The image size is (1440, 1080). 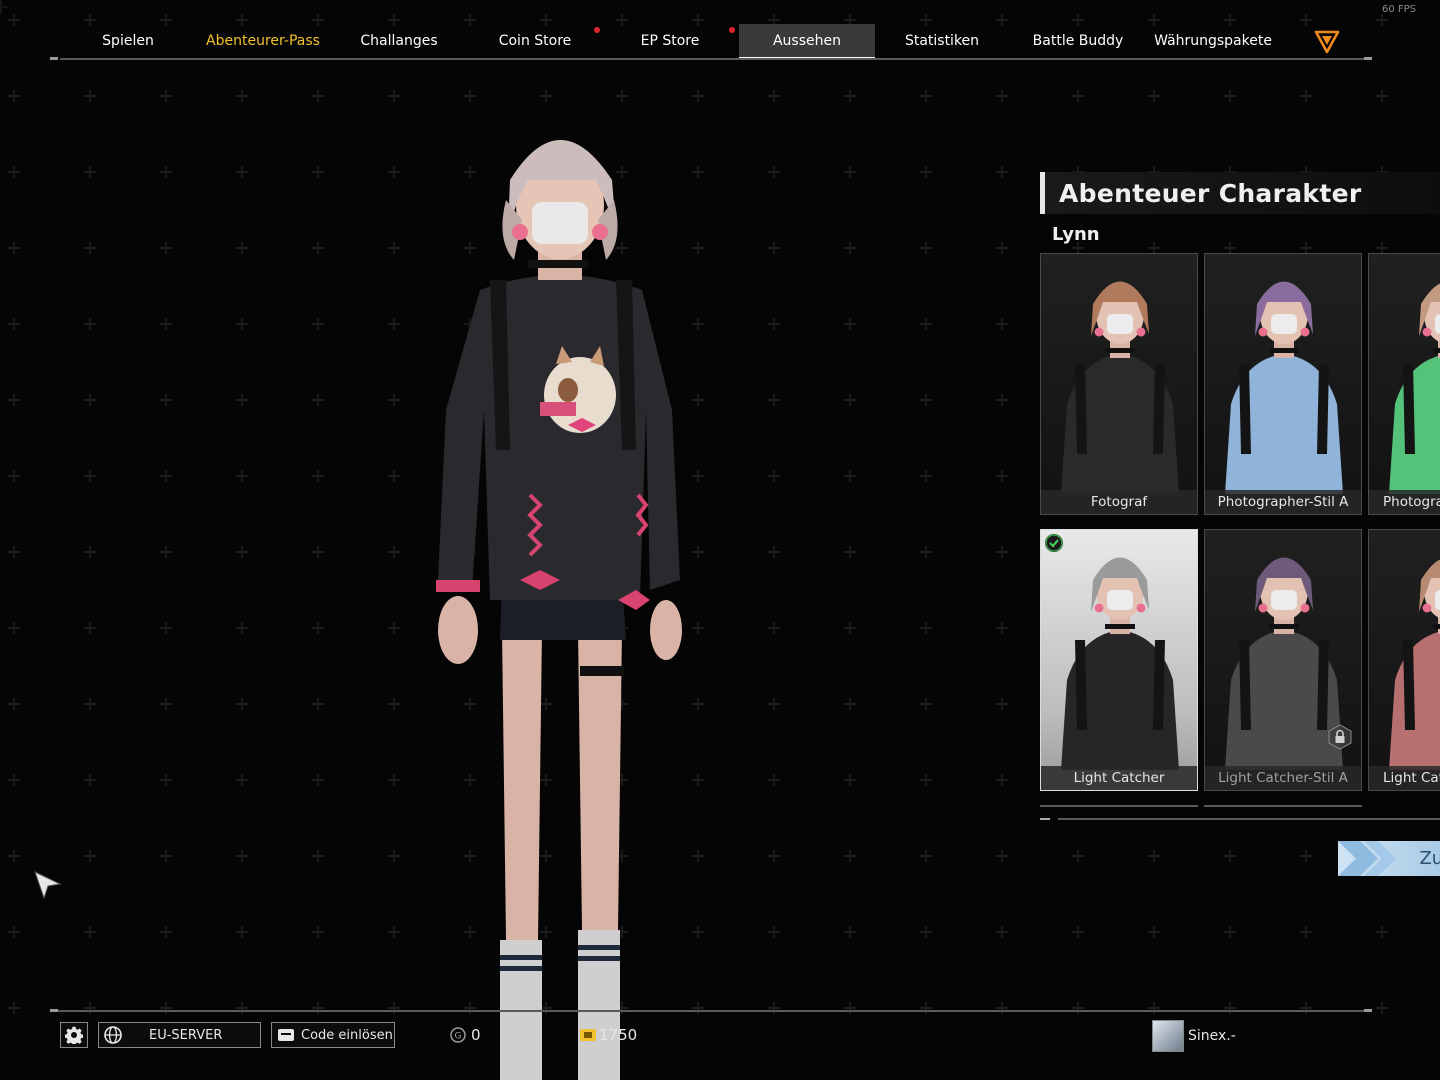 I want to click on gold-coin-icon, so click(x=588, y=1035).